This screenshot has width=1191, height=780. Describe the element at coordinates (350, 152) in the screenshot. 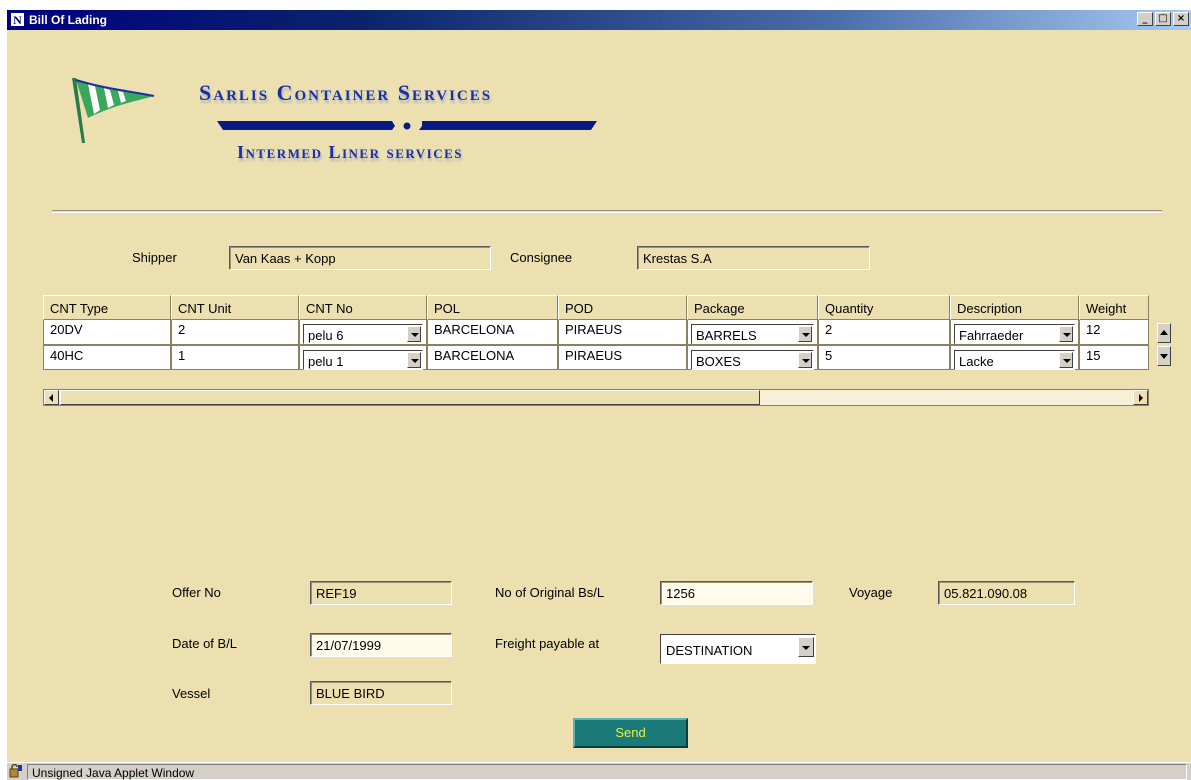

I see `division-name: Intermed Liner services` at that location.